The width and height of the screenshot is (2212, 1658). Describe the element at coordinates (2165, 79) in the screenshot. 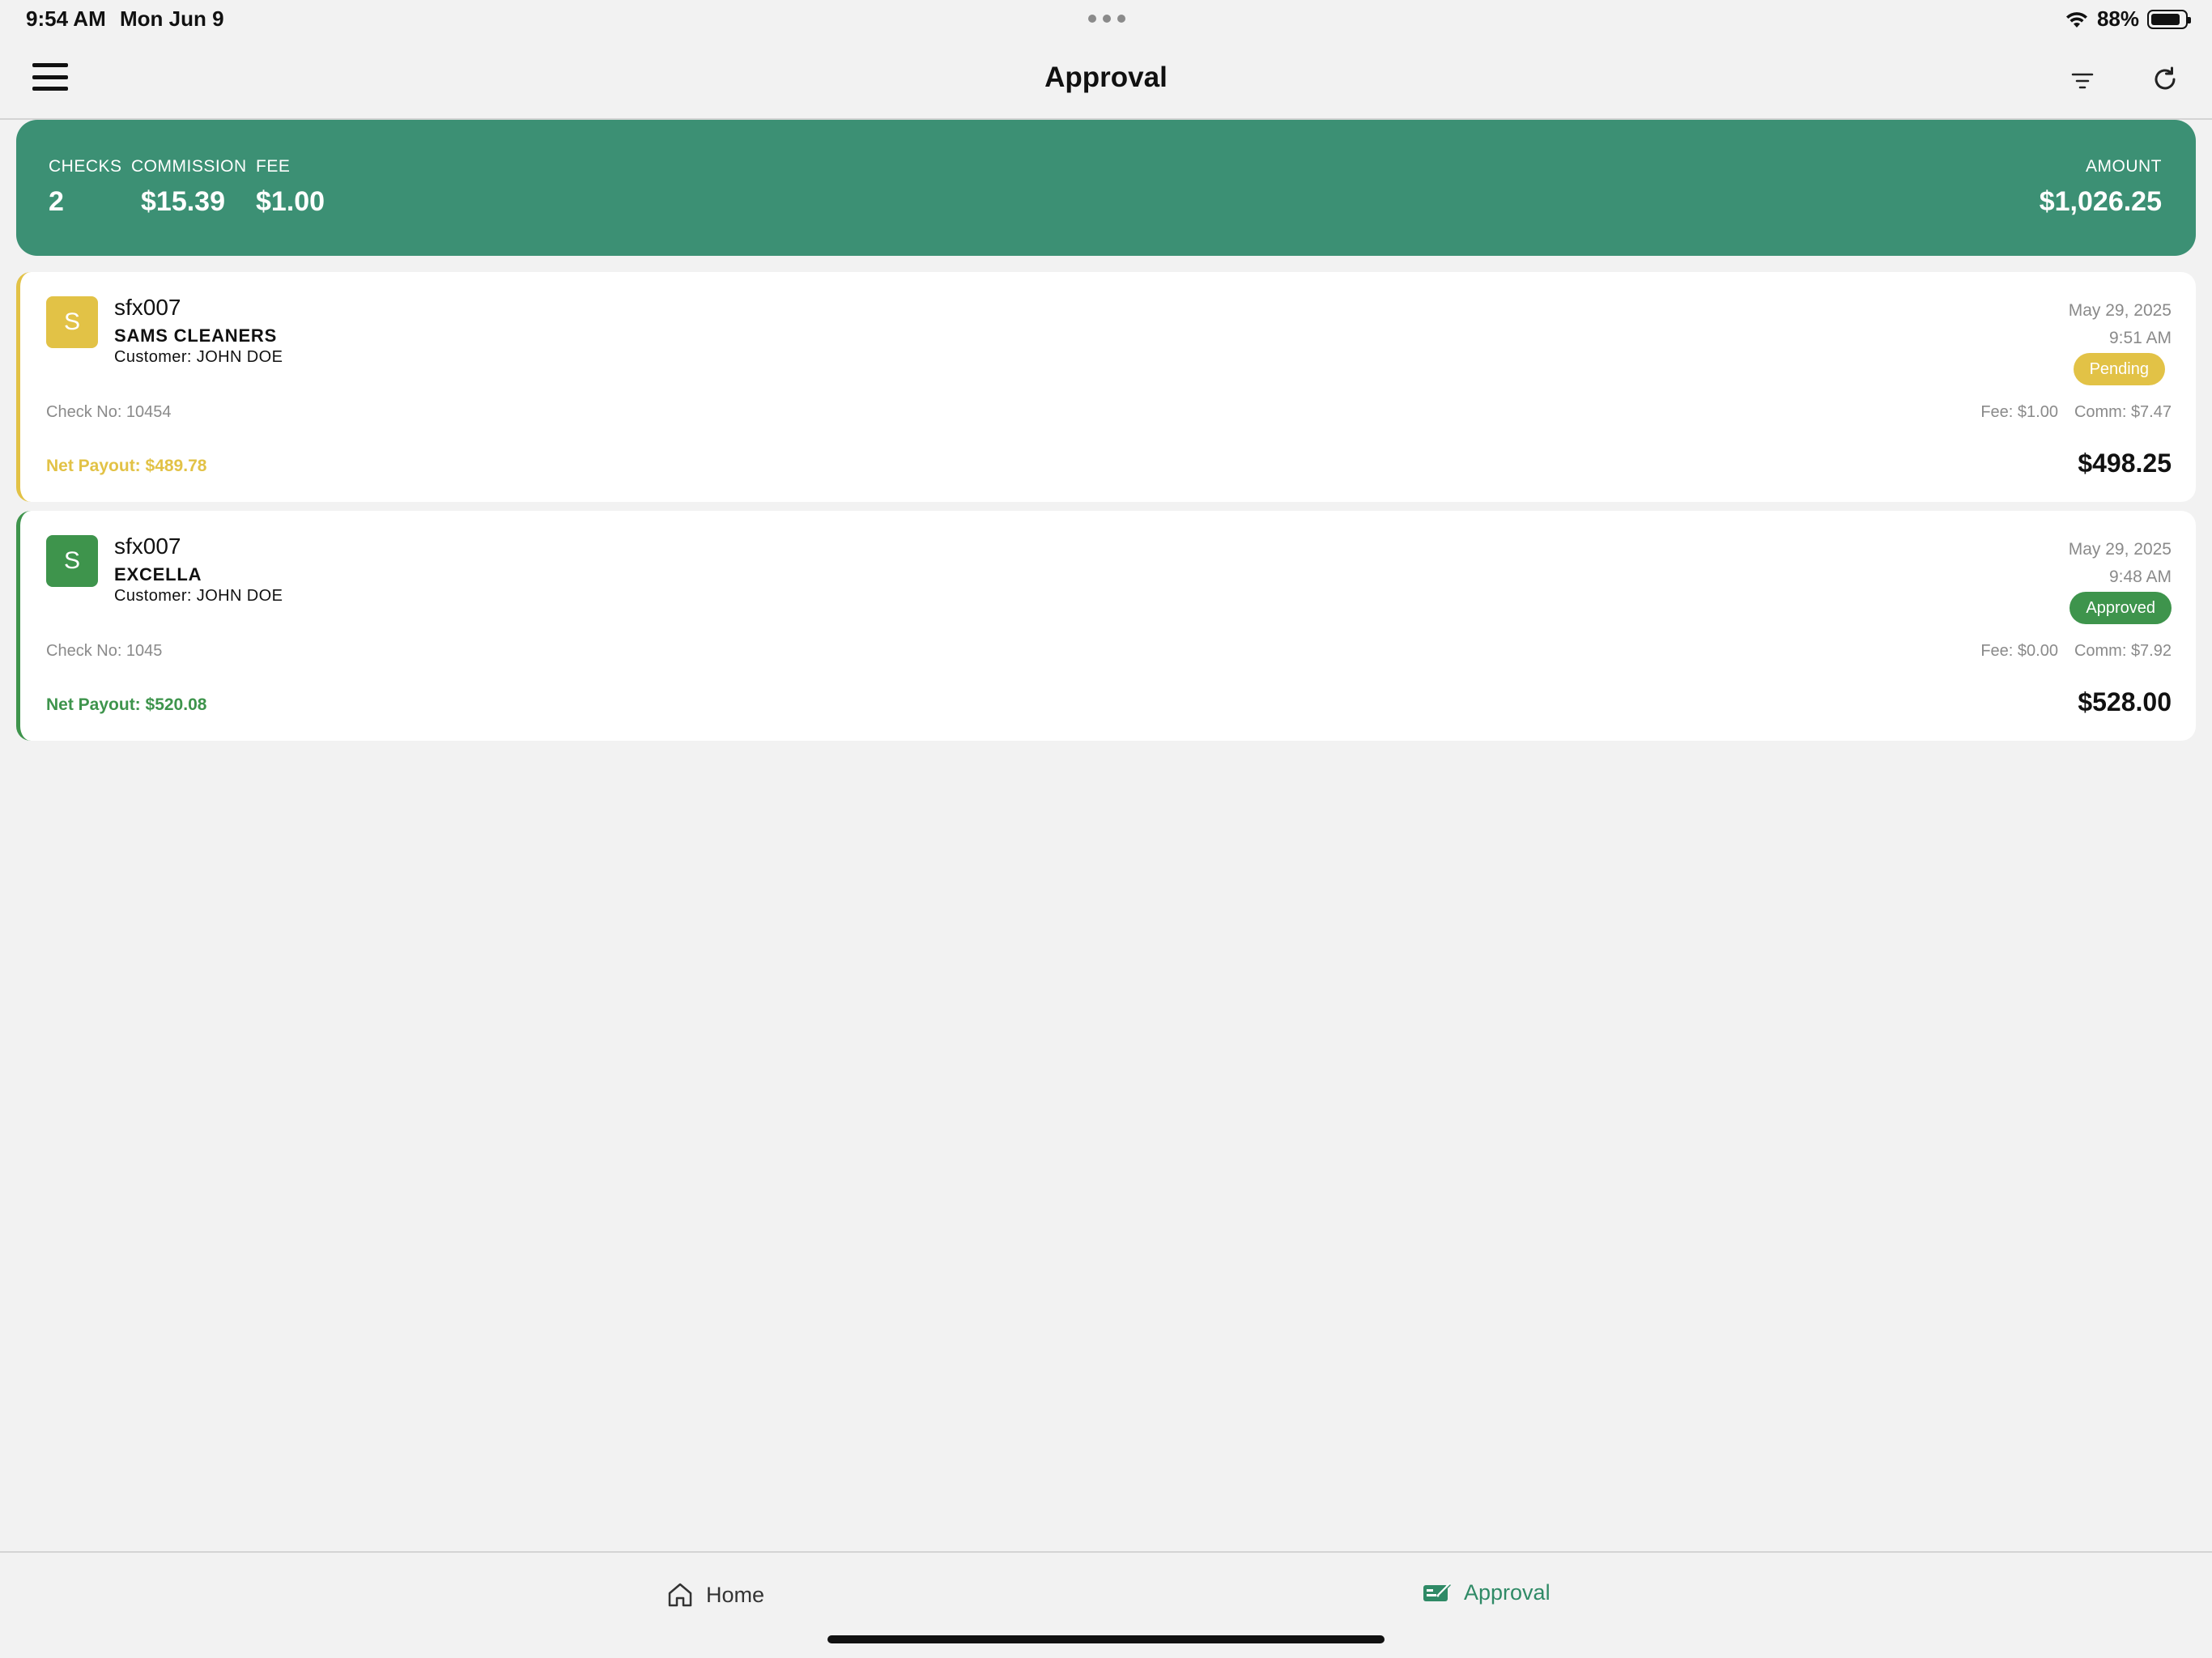

I see `refresh-icon` at that location.